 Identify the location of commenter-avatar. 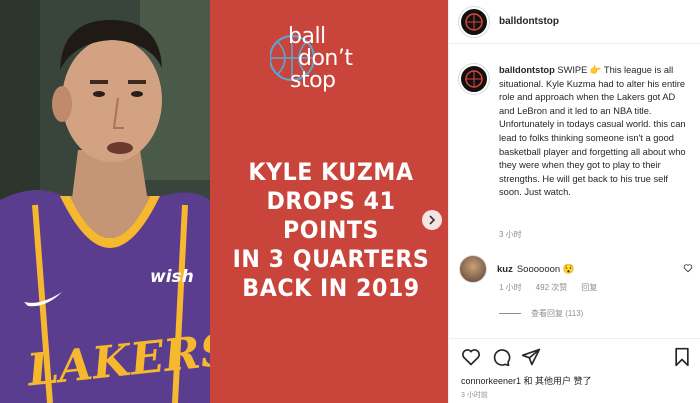
(473, 269).